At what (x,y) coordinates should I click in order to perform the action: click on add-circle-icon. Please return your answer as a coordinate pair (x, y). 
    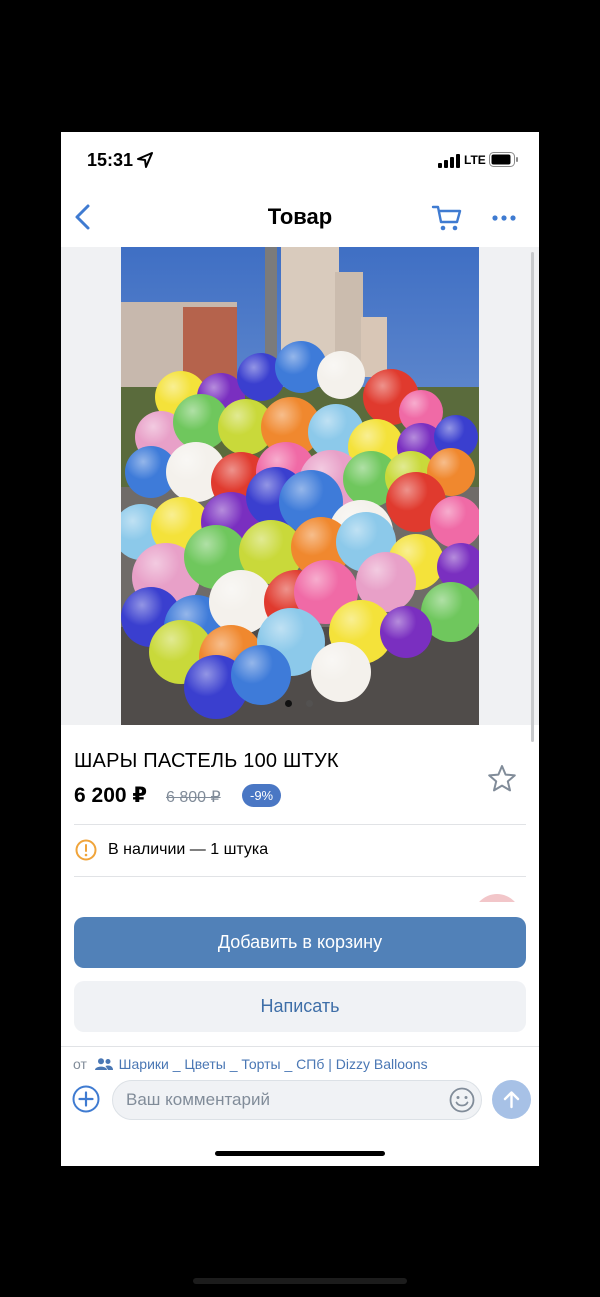
    Looking at the image, I should click on (86, 1099).